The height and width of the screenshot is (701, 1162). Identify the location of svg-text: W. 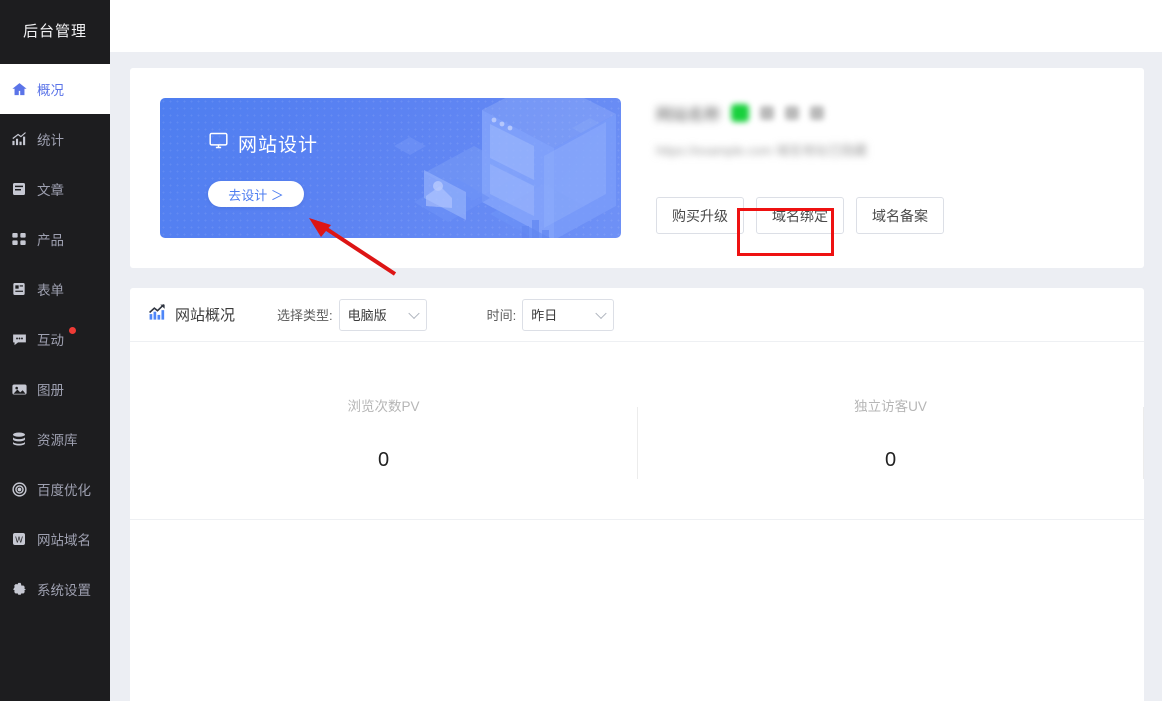
(19, 539).